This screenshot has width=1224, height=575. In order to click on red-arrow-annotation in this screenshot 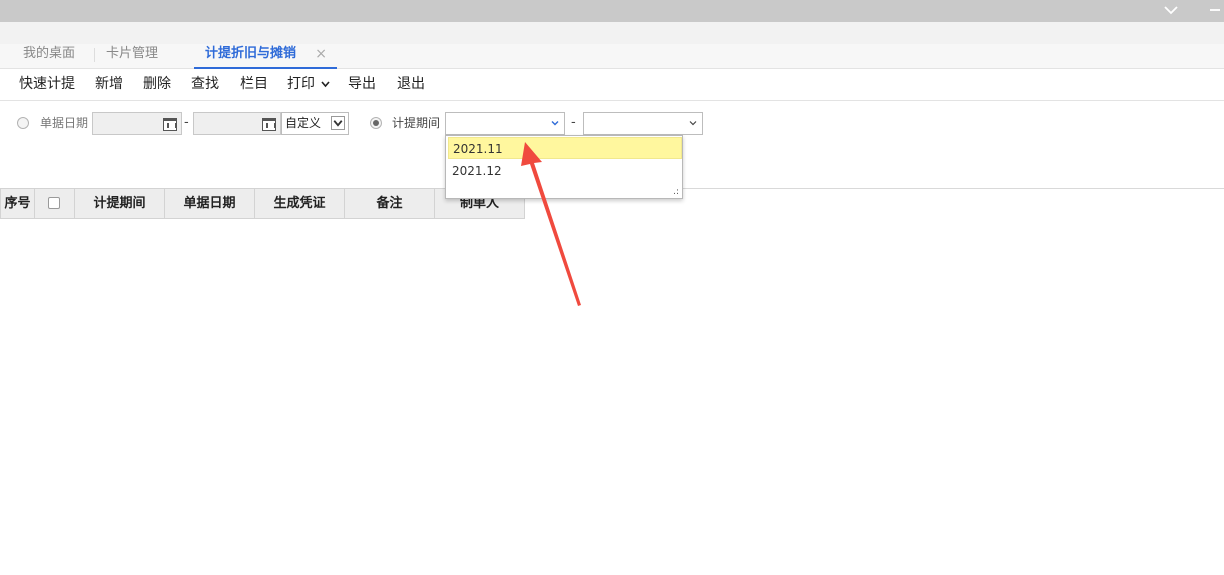, I will do `click(551, 224)`.